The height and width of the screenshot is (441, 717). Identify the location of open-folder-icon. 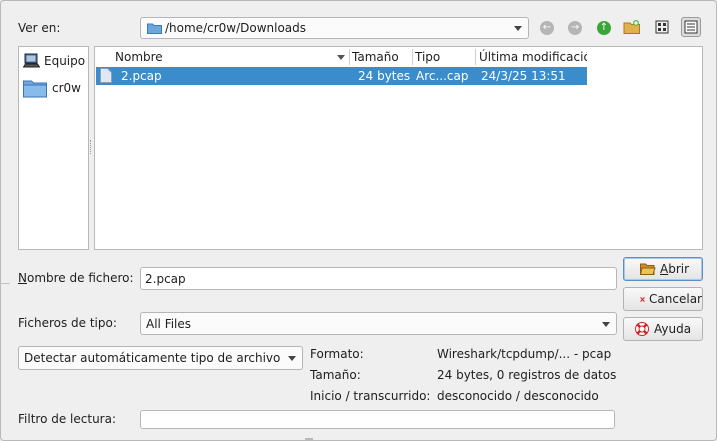
(648, 269).